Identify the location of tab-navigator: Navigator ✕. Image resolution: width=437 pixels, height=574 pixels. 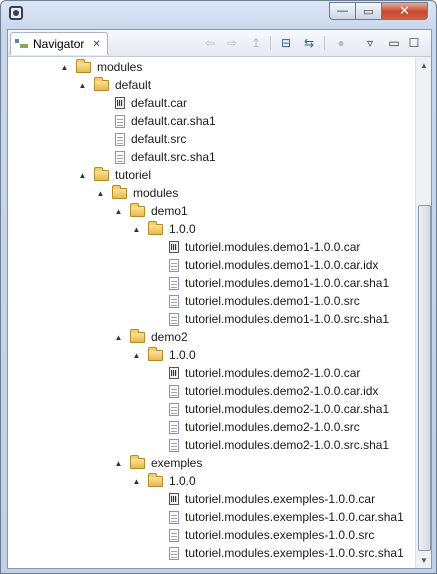
(59, 43).